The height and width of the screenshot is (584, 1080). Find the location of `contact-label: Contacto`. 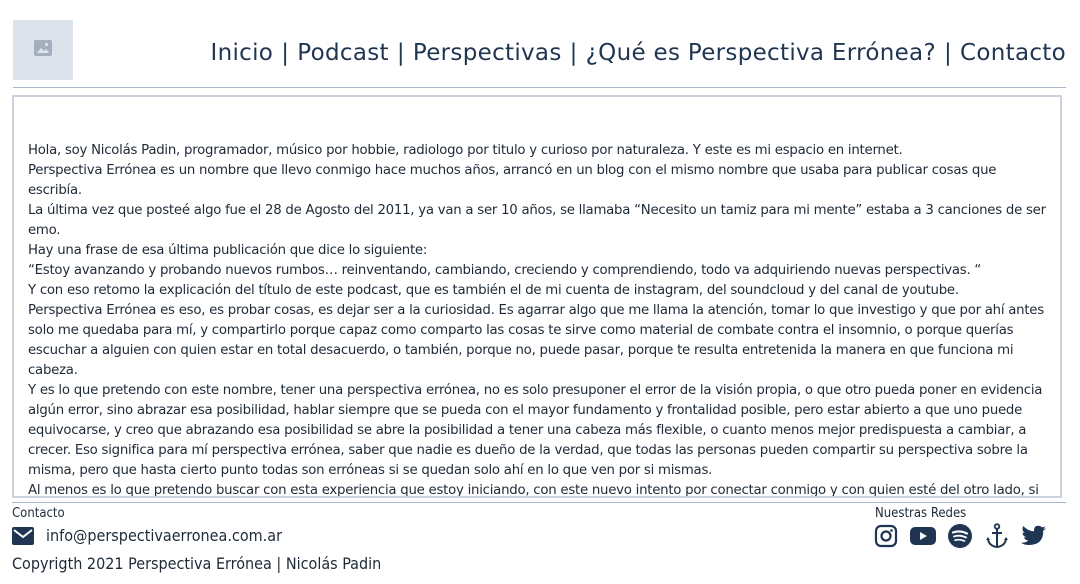

contact-label: Contacto is located at coordinates (38, 513).